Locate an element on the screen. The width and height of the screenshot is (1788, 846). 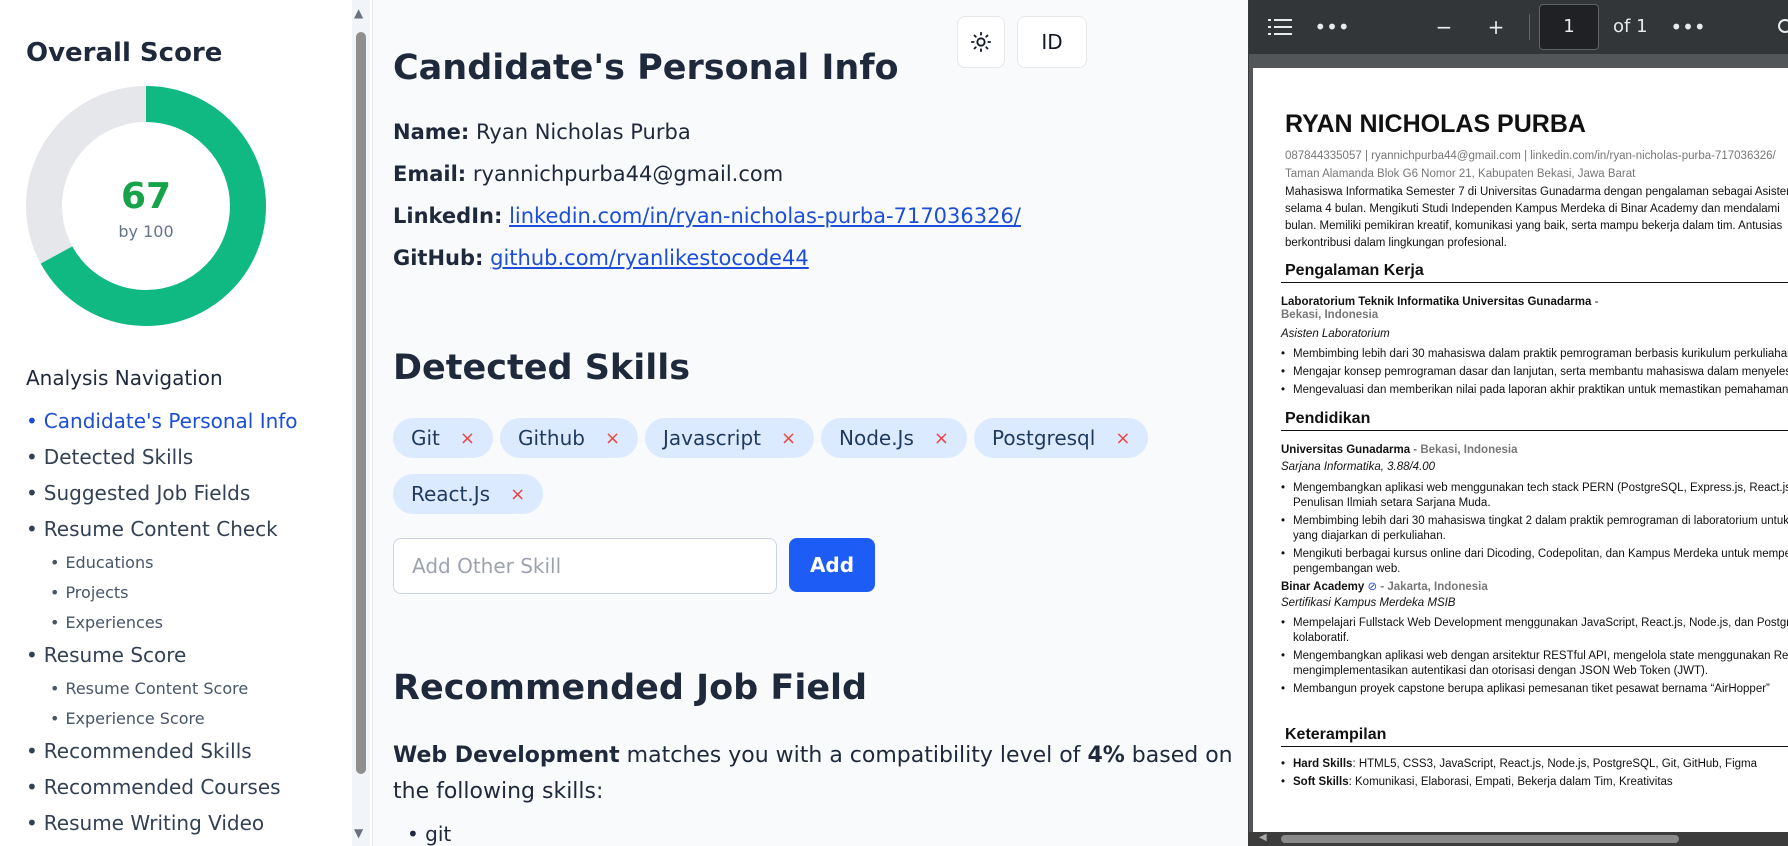
sidebar-scroll-thumb is located at coordinates (361, 403).